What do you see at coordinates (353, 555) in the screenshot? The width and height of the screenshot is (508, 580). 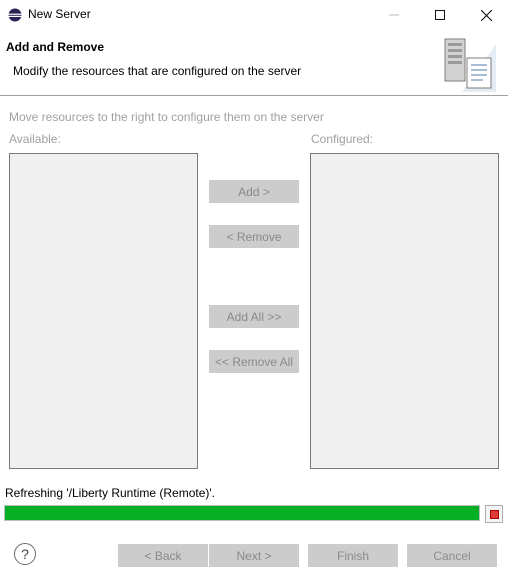 I see `finish-button: Finish` at bounding box center [353, 555].